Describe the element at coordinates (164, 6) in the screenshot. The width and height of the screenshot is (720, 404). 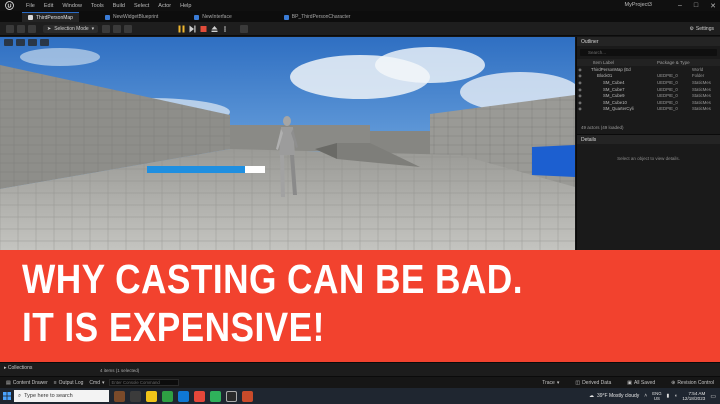
I see `menu-actor: Actor` at that location.